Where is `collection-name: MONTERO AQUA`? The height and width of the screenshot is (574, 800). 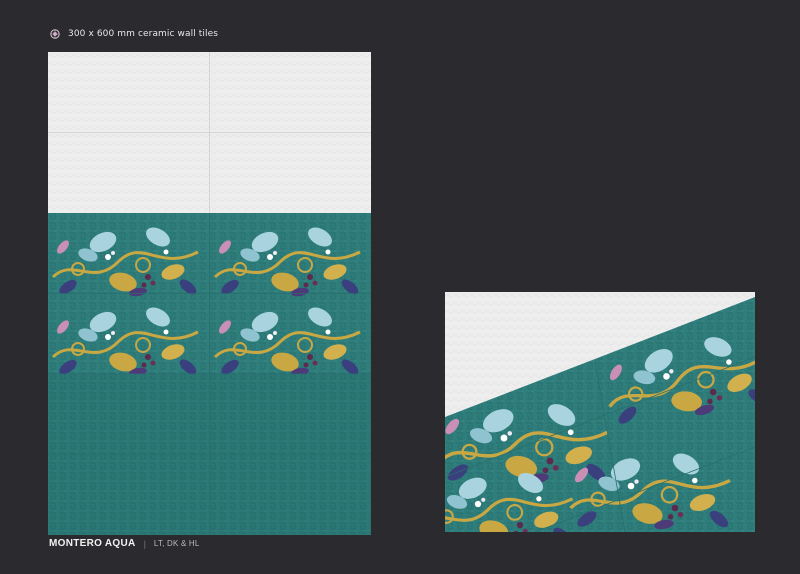 collection-name: MONTERO AQUA is located at coordinates (92, 543).